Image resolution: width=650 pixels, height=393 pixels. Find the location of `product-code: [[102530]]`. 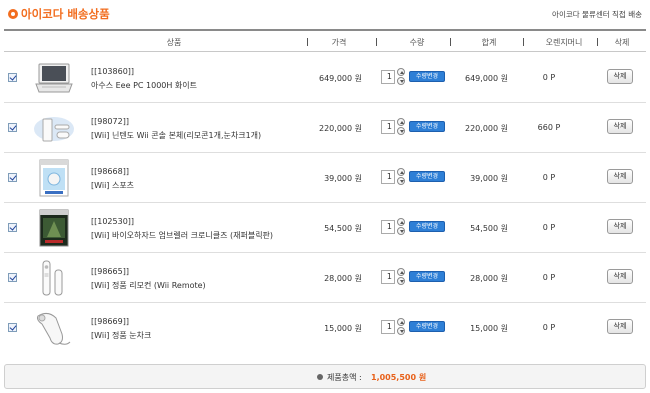

product-code: [[102530]] is located at coordinates (113, 221).